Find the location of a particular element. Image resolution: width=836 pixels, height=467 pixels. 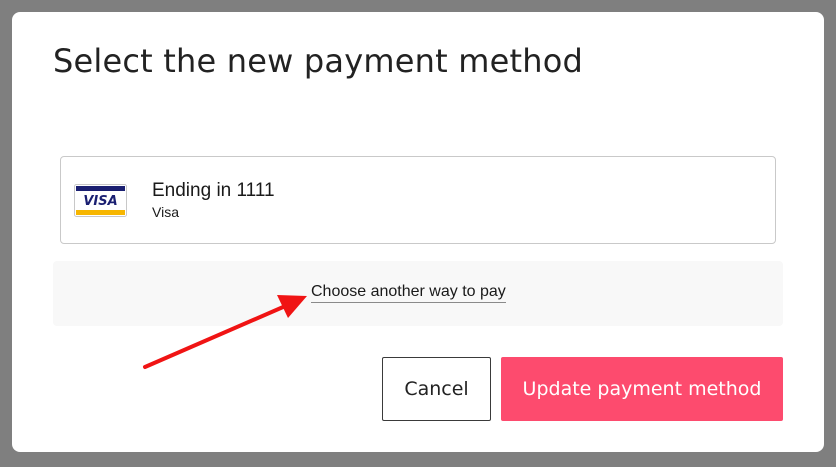

visa-logo-text: VISA is located at coordinates (100, 201).